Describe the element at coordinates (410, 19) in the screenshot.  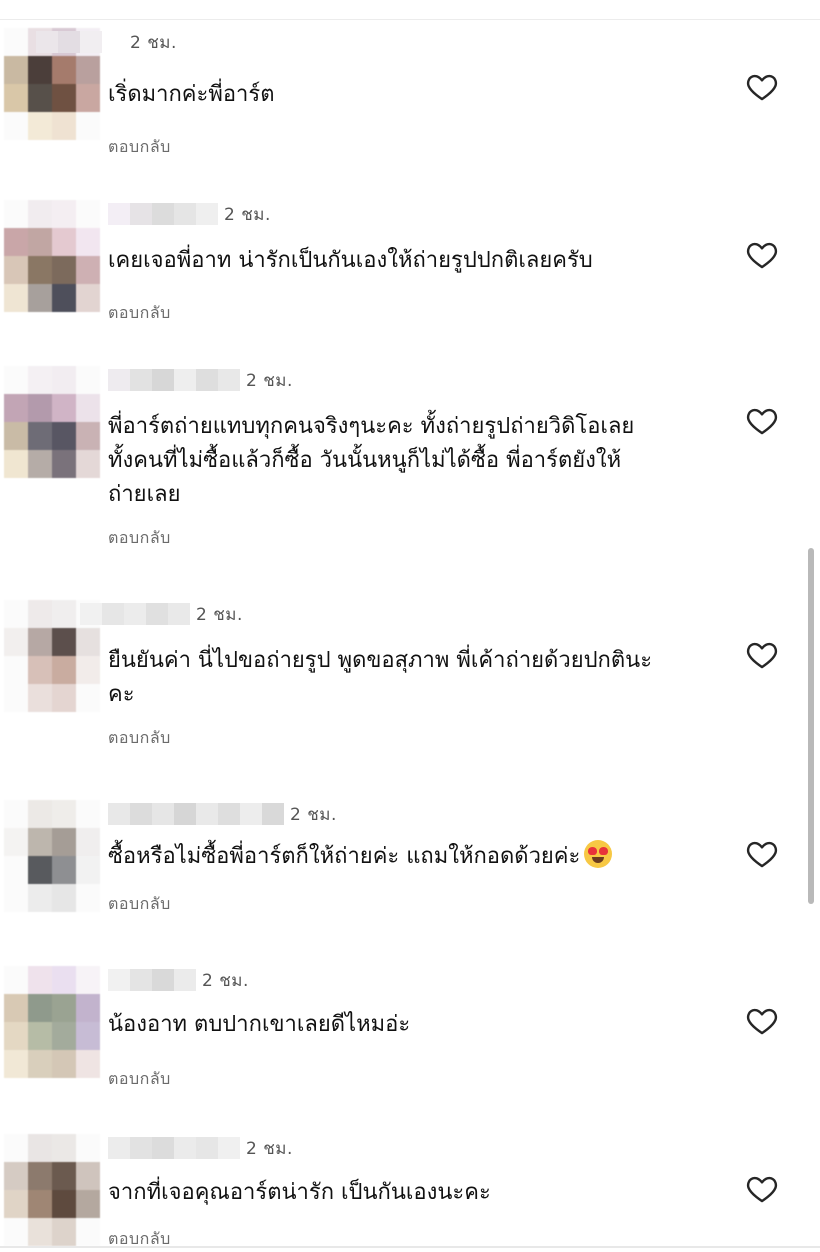
I see `top-divider` at that location.